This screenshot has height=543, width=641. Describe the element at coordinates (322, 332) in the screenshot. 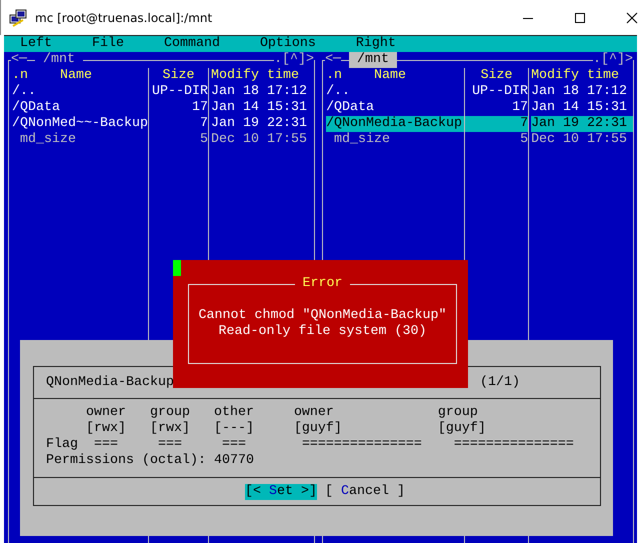

I see `error-message: Read-only file system (30)` at that location.